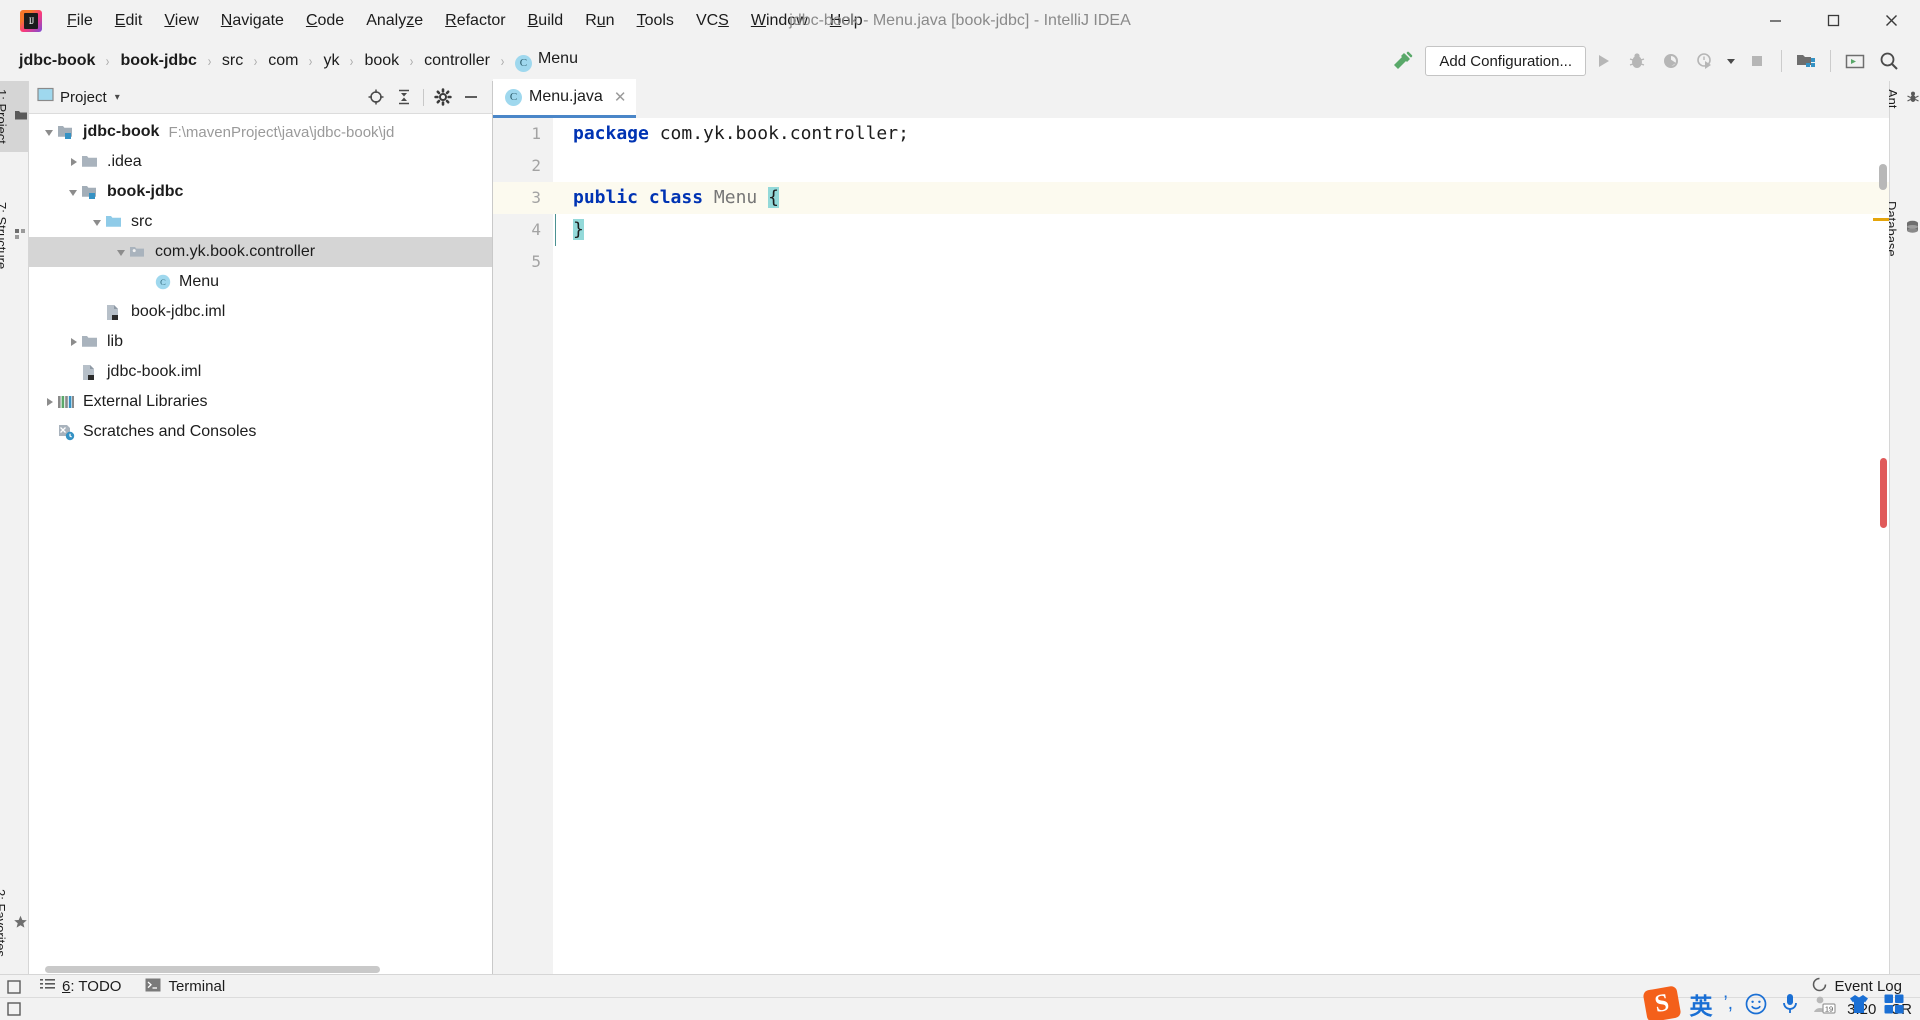 The image size is (1920, 1020). Describe the element at coordinates (1883, 493) in the screenshot. I see `editor-error-stripe-marker` at that location.